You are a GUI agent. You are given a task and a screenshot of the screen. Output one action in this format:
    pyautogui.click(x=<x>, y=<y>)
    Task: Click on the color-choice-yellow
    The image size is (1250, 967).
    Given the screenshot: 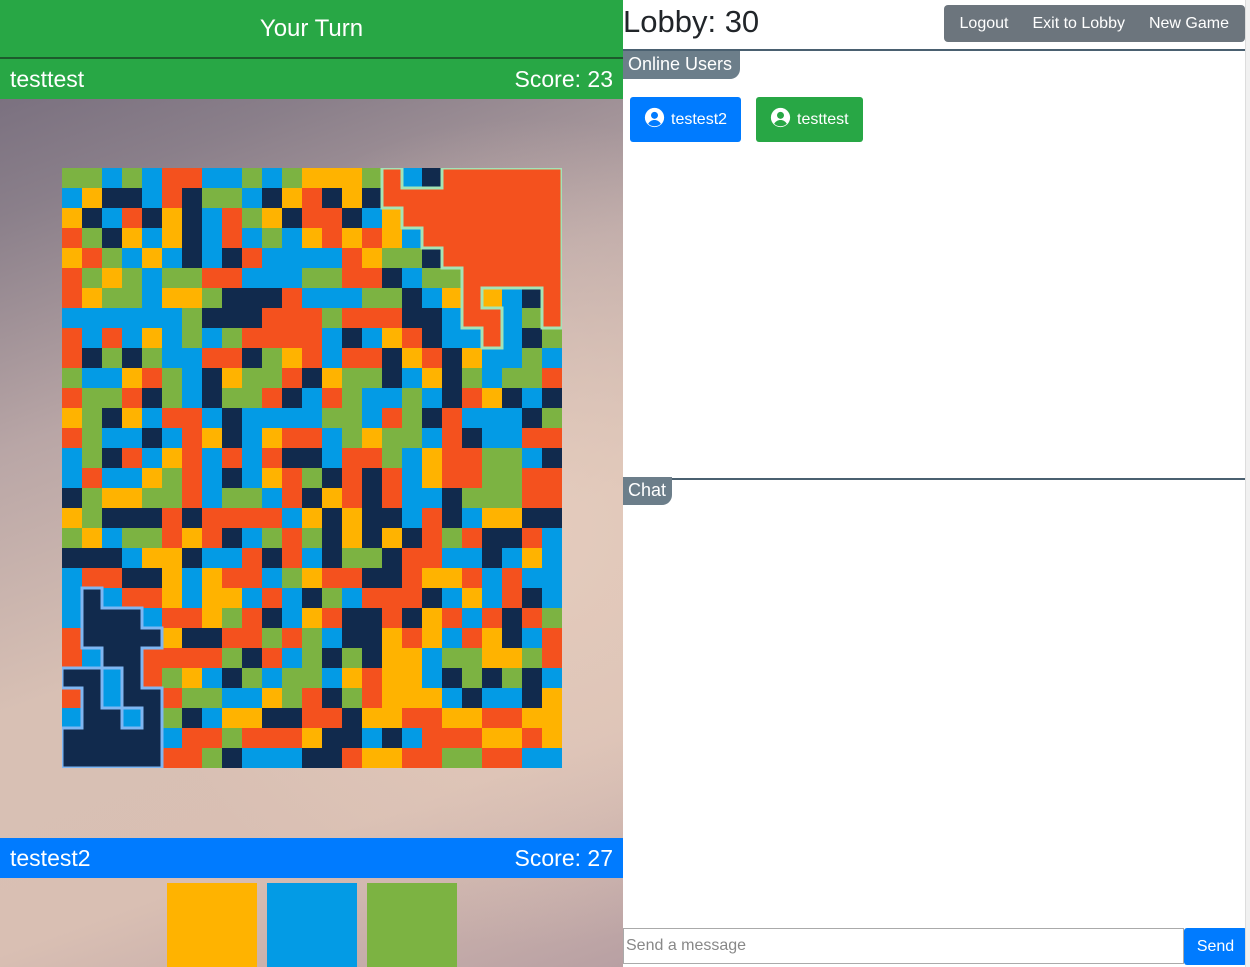 What is the action you would take?
    pyautogui.click(x=212, y=925)
    